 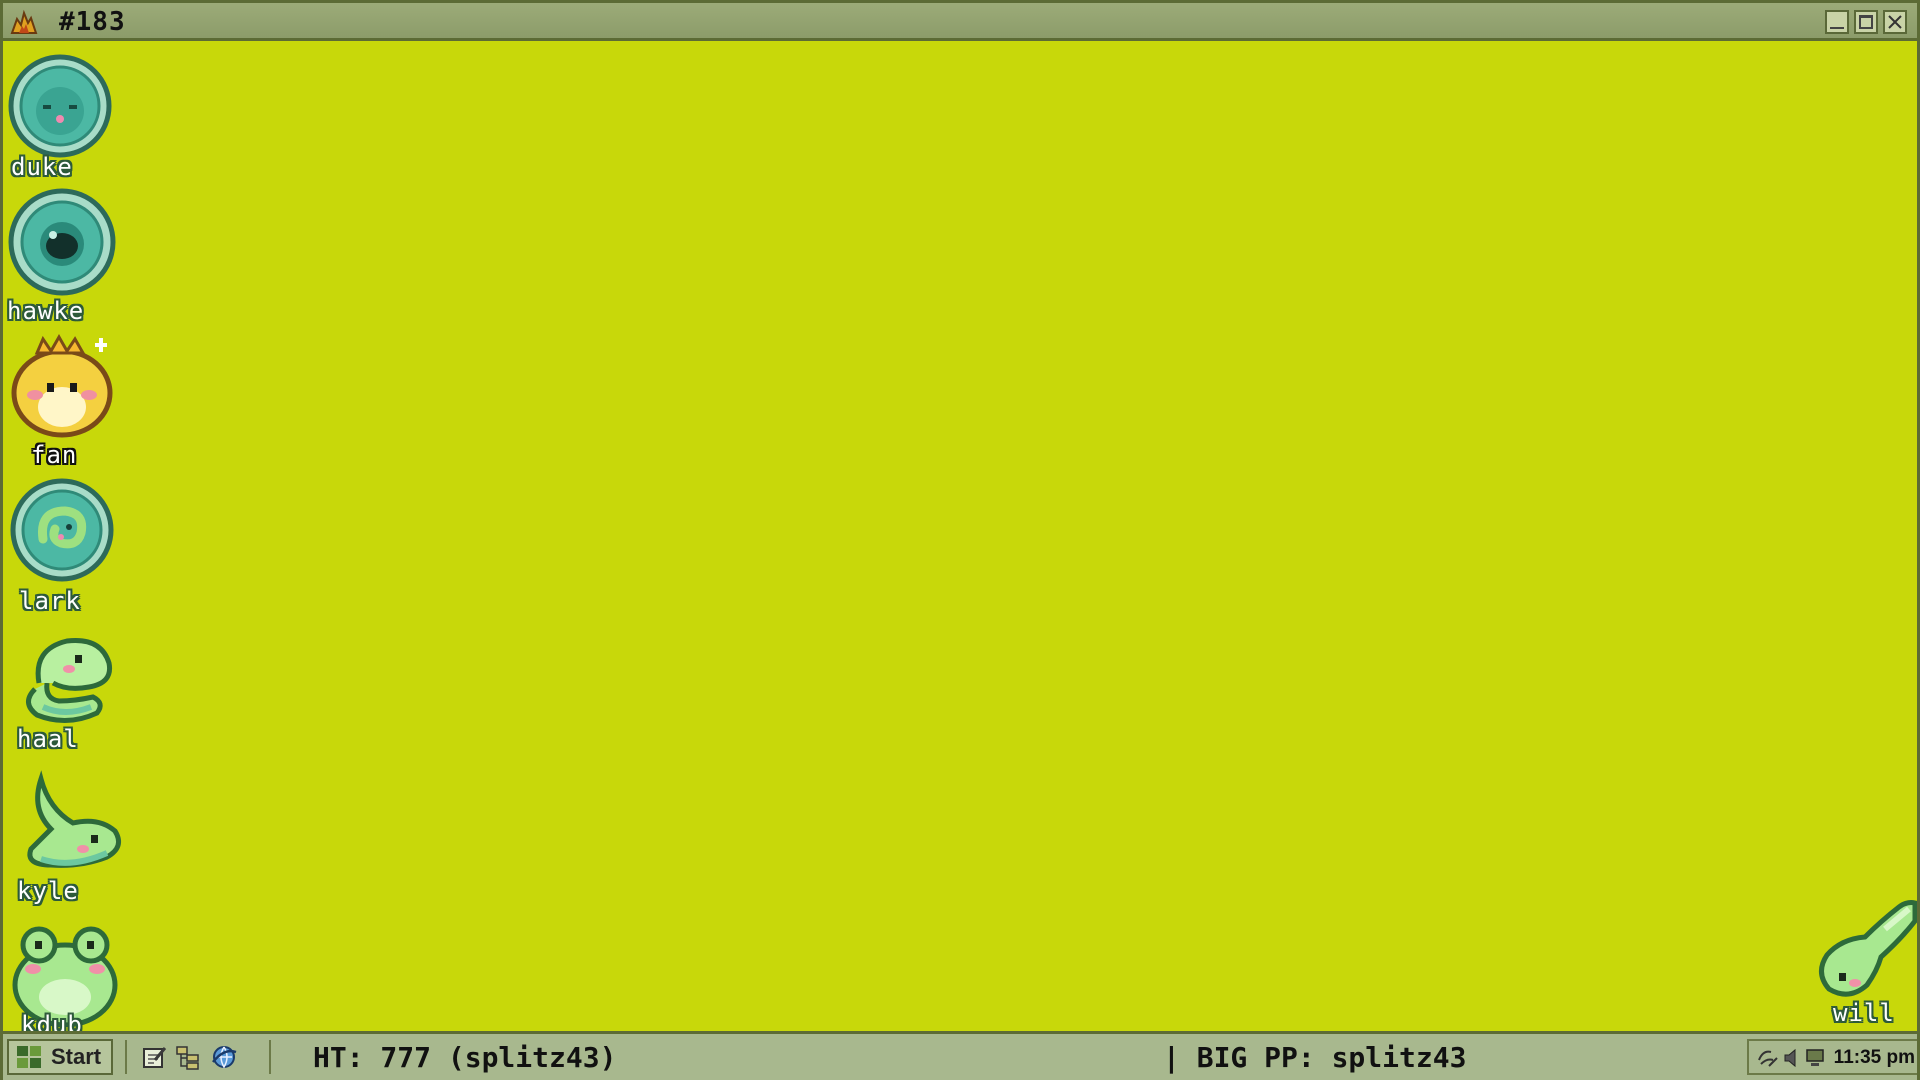 What do you see at coordinates (50, 601) in the screenshot?
I see `sprite-label: lark` at bounding box center [50, 601].